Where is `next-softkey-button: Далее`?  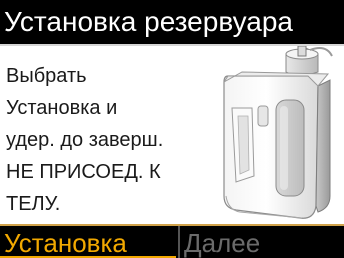 next-softkey-button: Далее is located at coordinates (262, 242).